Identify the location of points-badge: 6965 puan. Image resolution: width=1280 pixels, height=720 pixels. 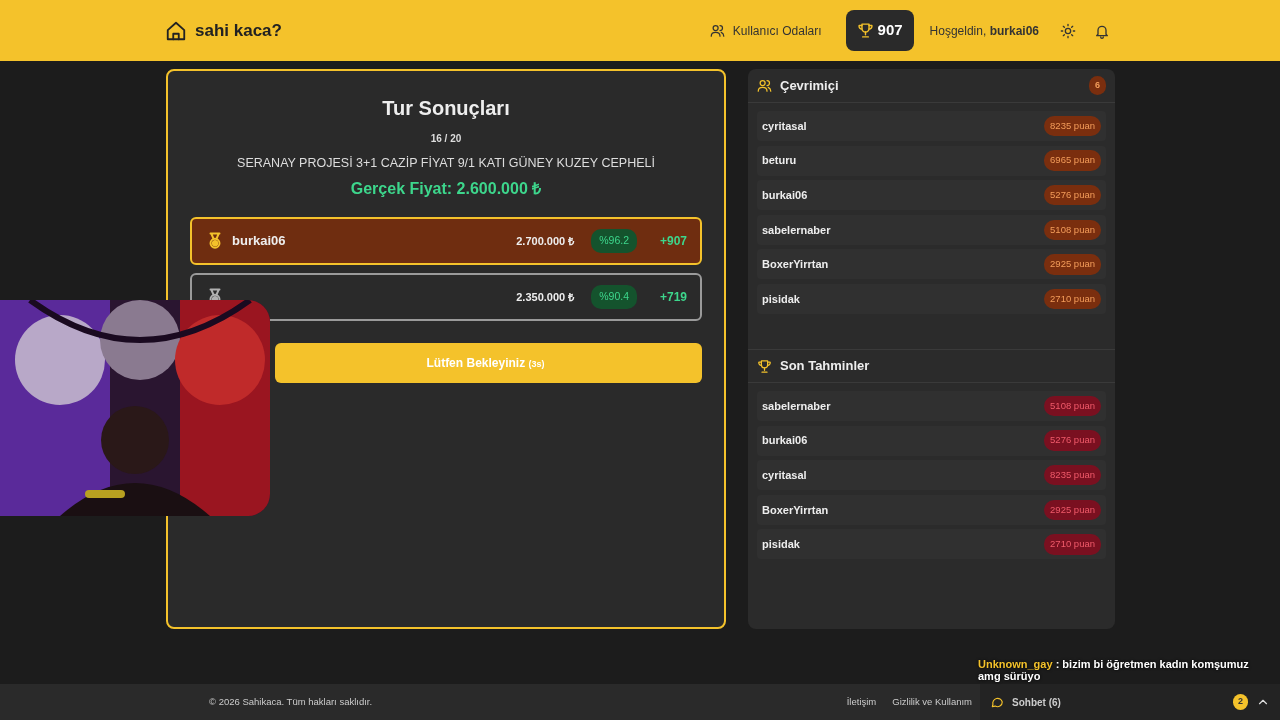
(1072, 160).